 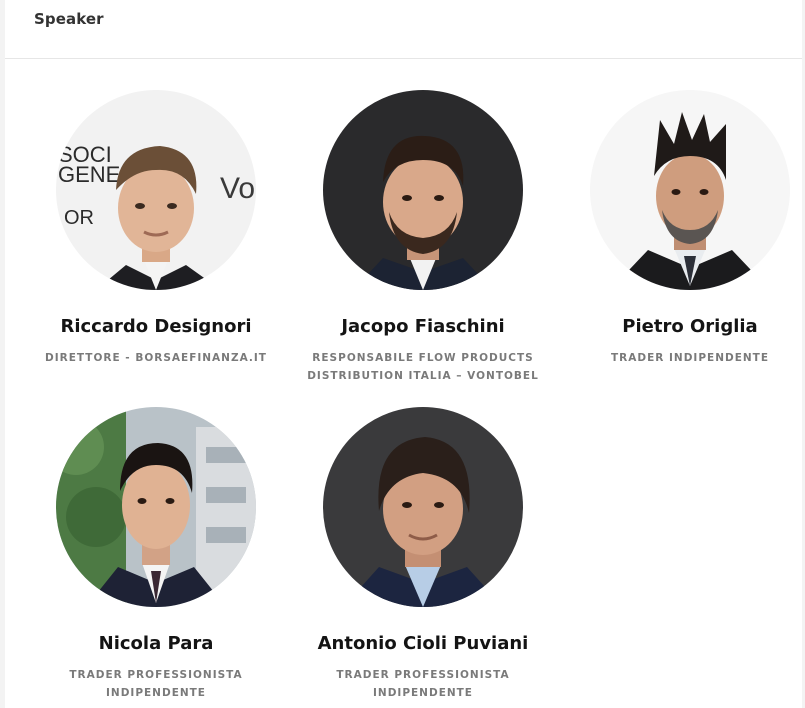 I want to click on speaker-role-line: DIRETTORE - BORSAEFINANZA.IT, so click(x=156, y=358).